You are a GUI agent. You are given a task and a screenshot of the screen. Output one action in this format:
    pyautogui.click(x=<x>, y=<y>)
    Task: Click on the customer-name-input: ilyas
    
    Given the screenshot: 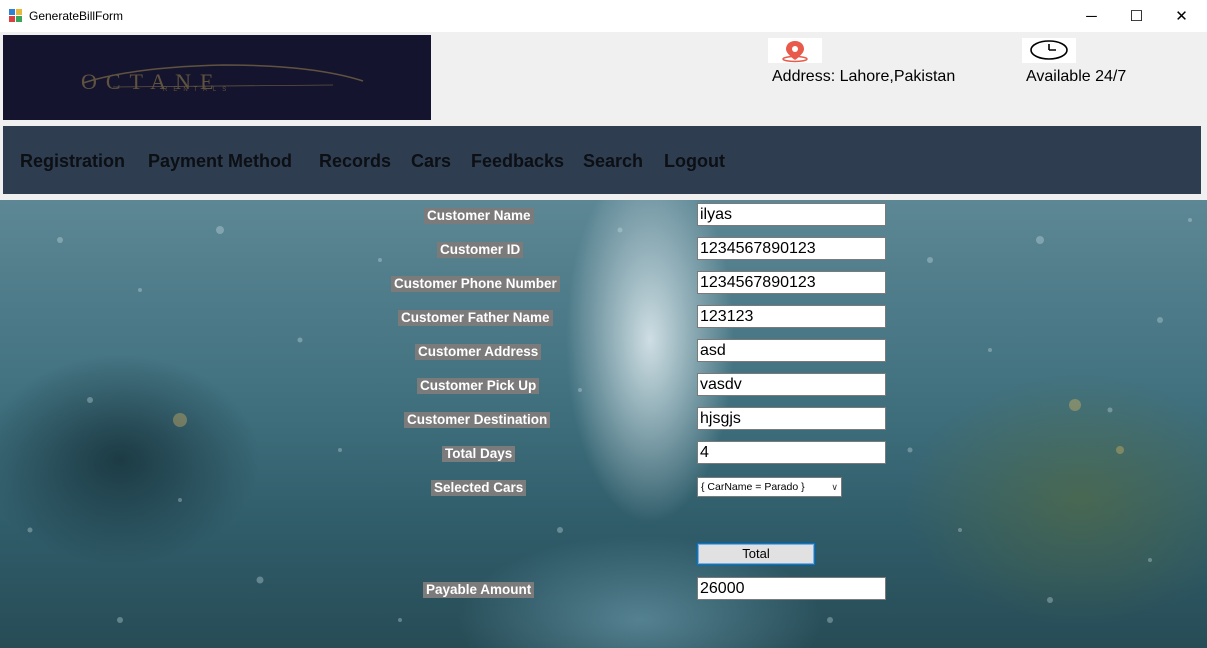 What is the action you would take?
    pyautogui.click(x=791, y=214)
    